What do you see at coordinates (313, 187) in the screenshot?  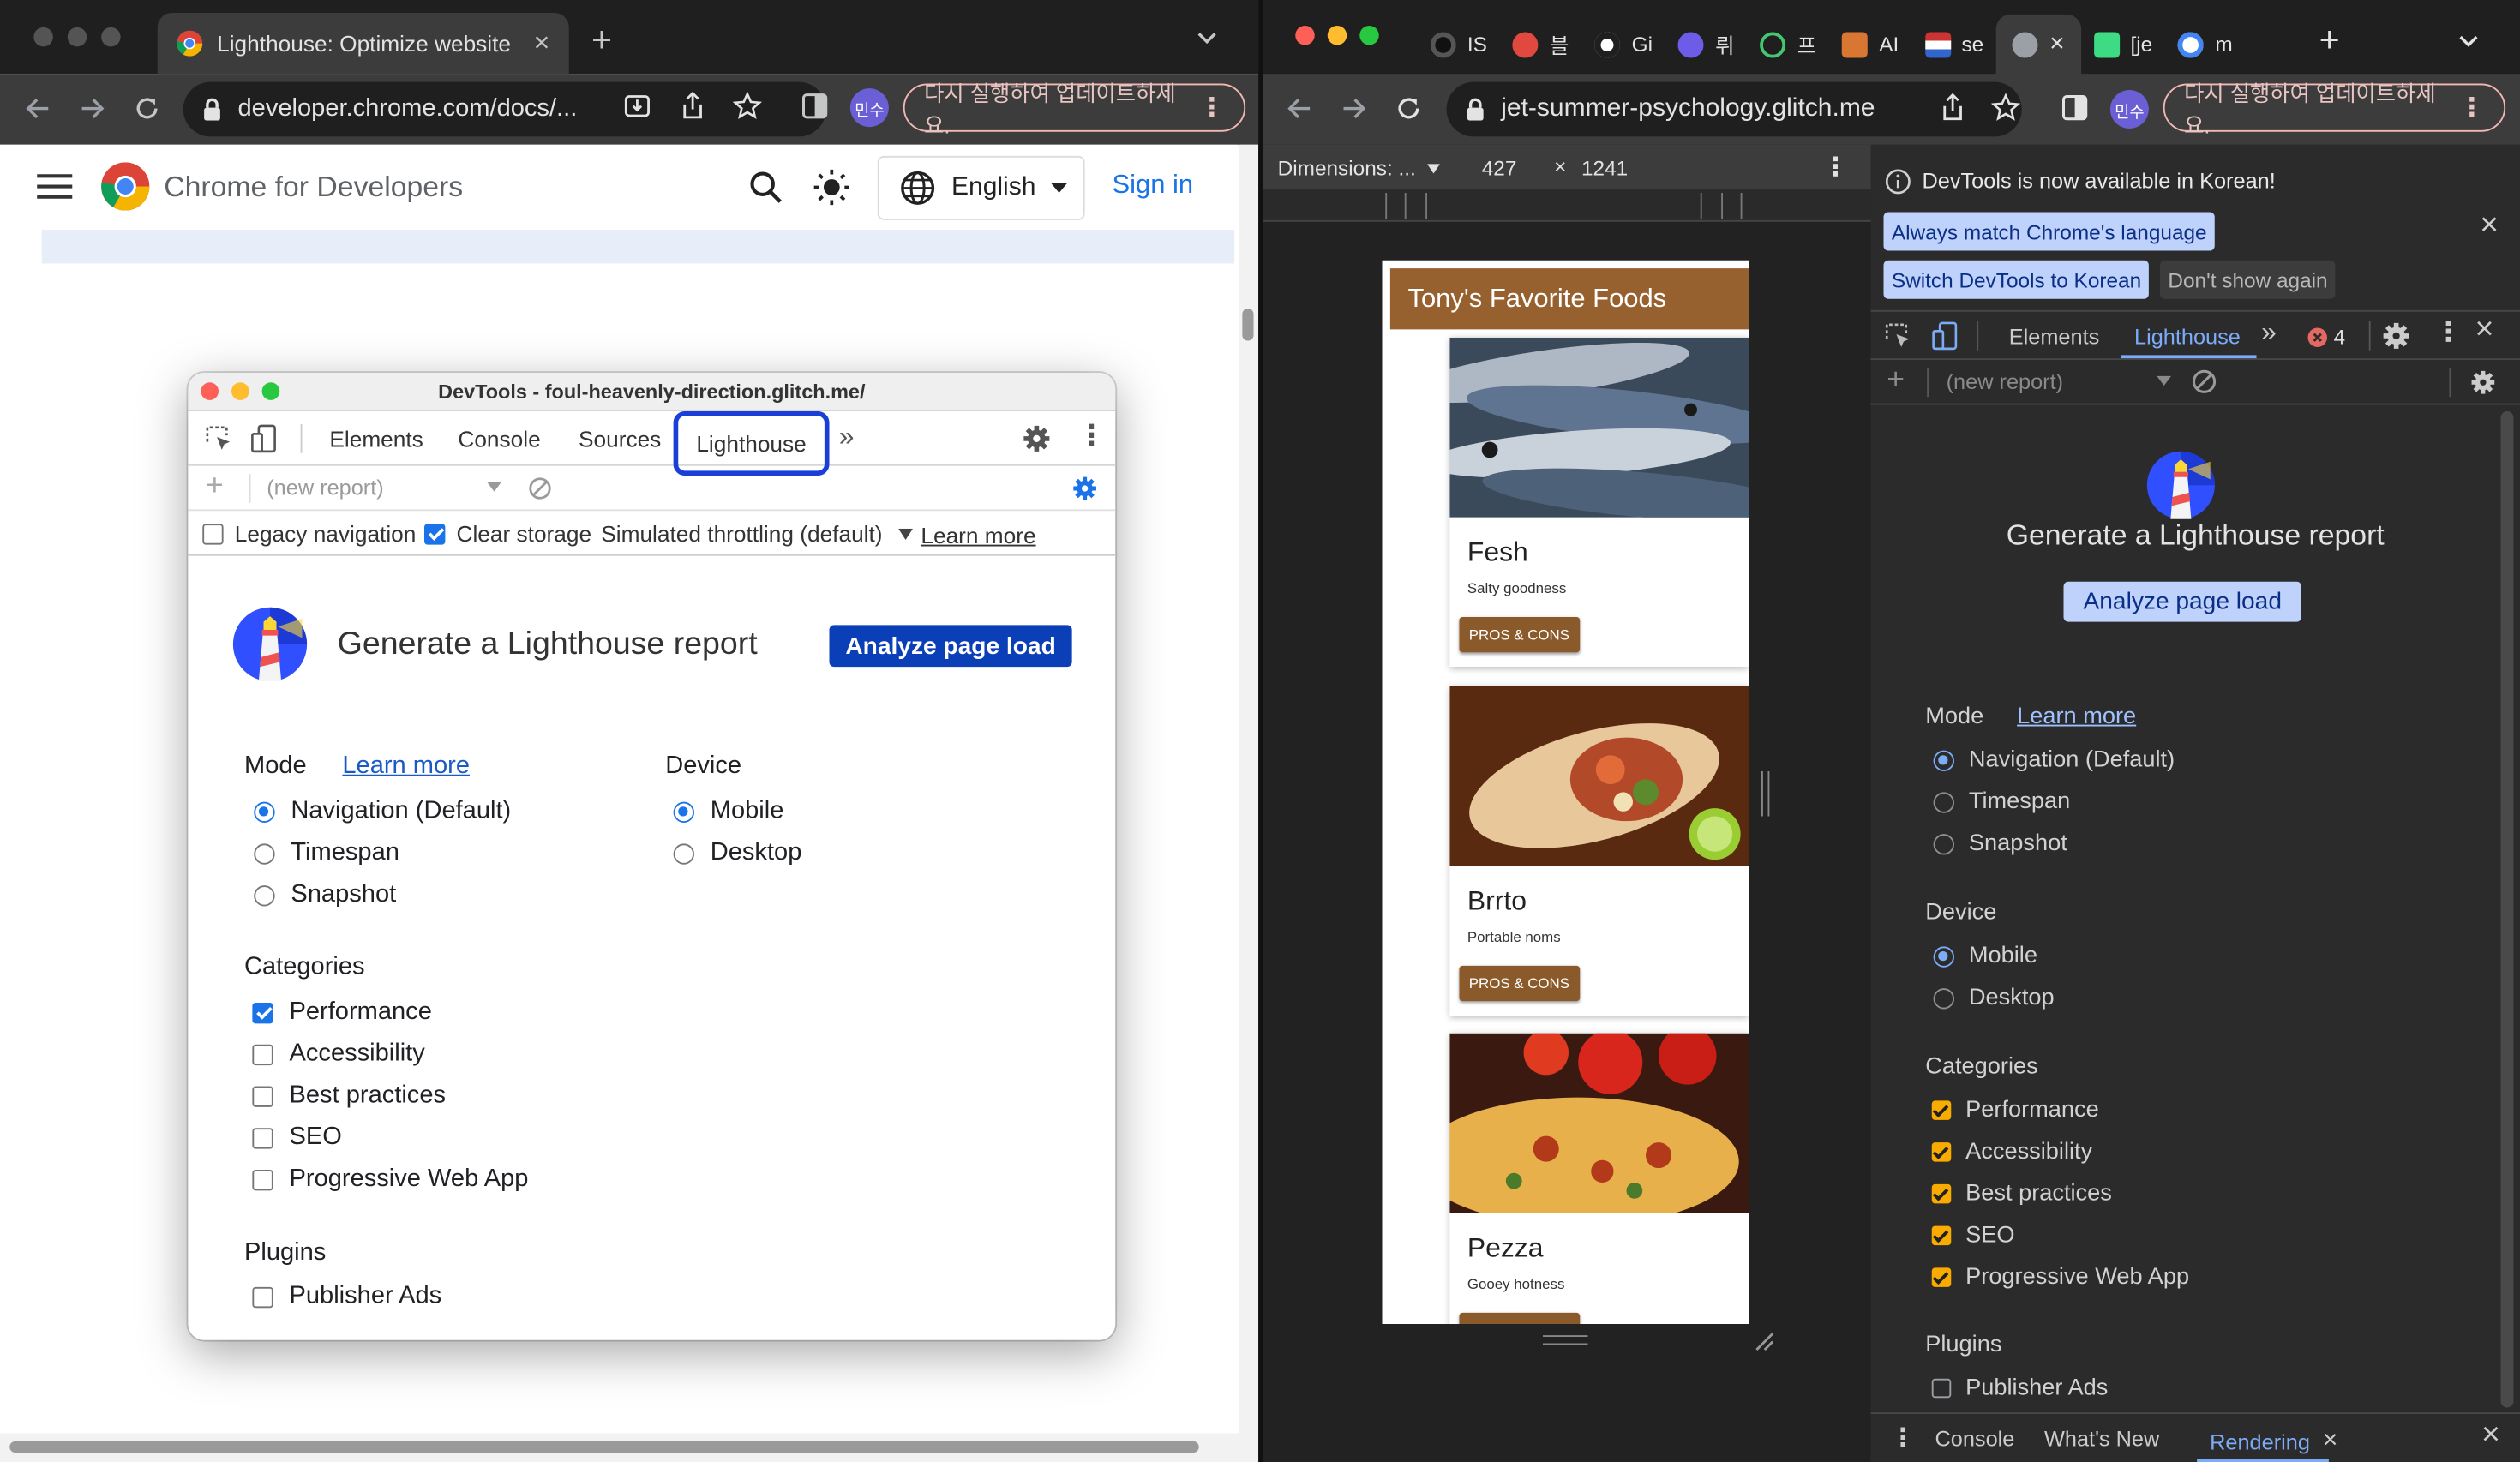 I see `site-name: Chrome for Developers` at bounding box center [313, 187].